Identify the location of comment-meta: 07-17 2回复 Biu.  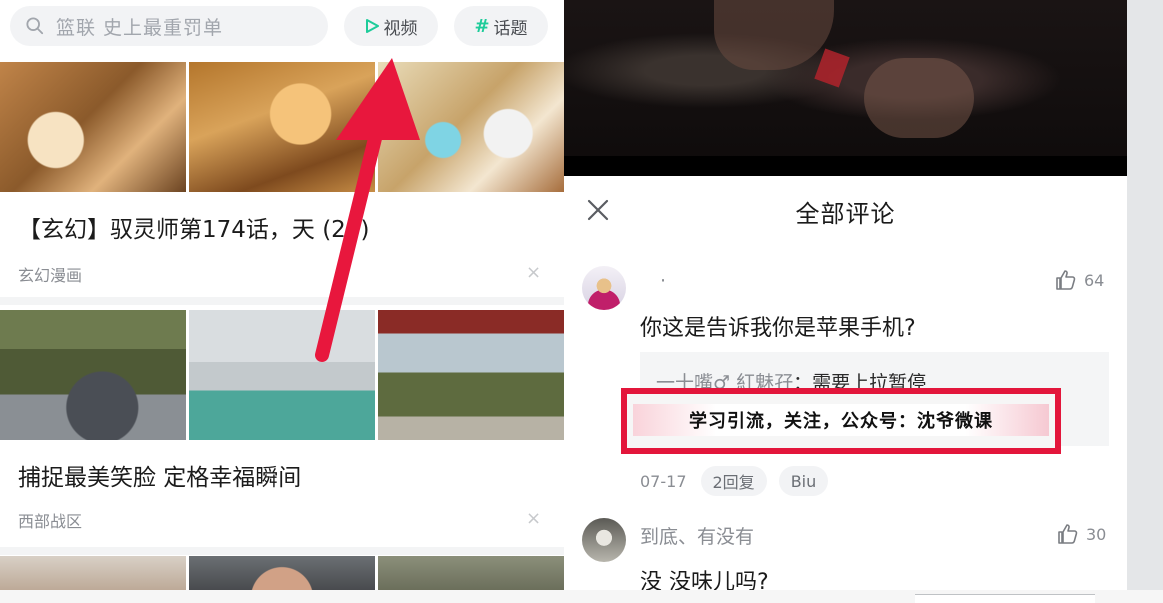
(734, 481).